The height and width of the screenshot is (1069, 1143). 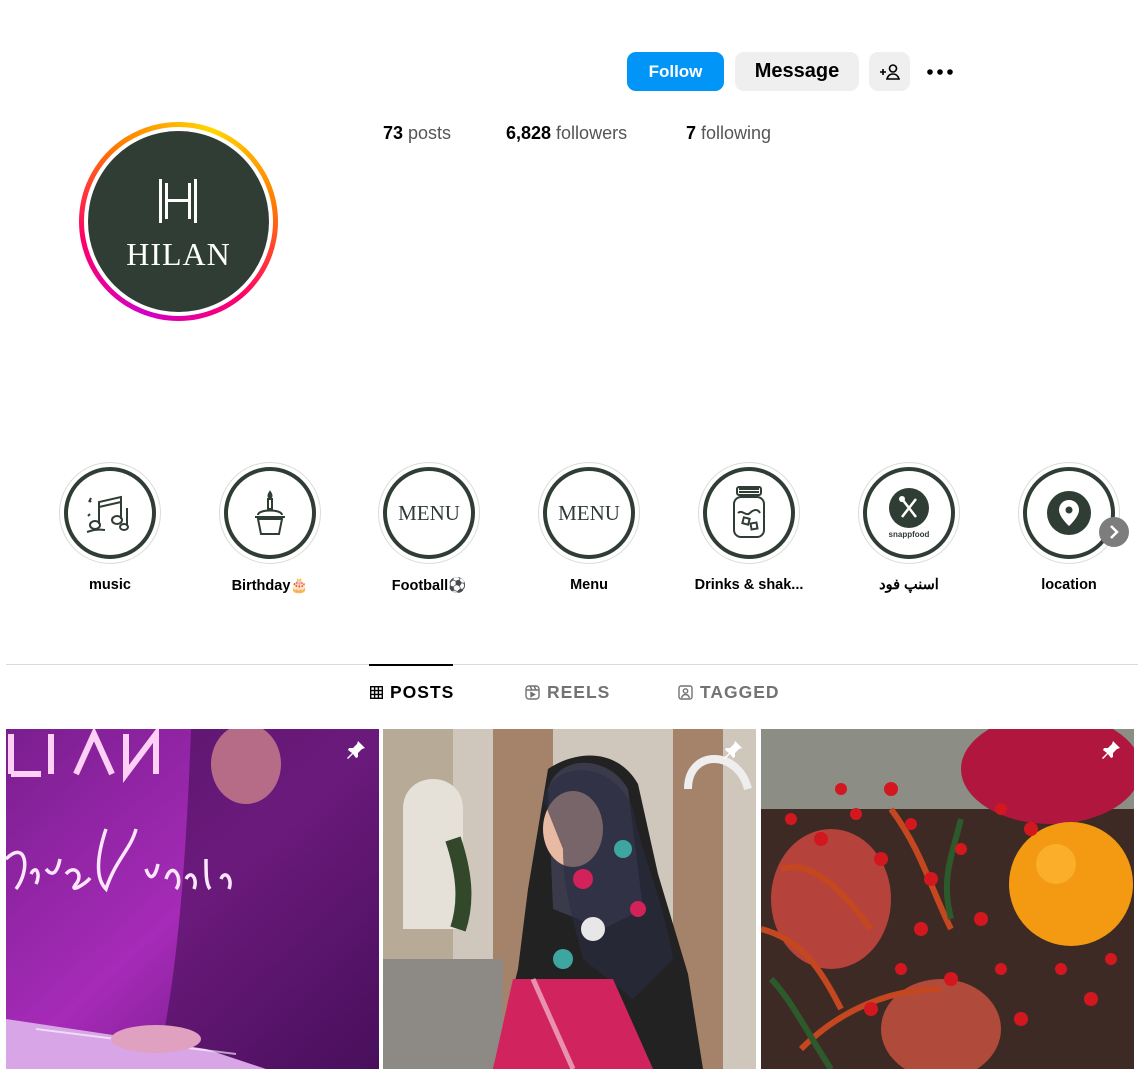 What do you see at coordinates (110, 585) in the screenshot?
I see `highlight-label: music` at bounding box center [110, 585].